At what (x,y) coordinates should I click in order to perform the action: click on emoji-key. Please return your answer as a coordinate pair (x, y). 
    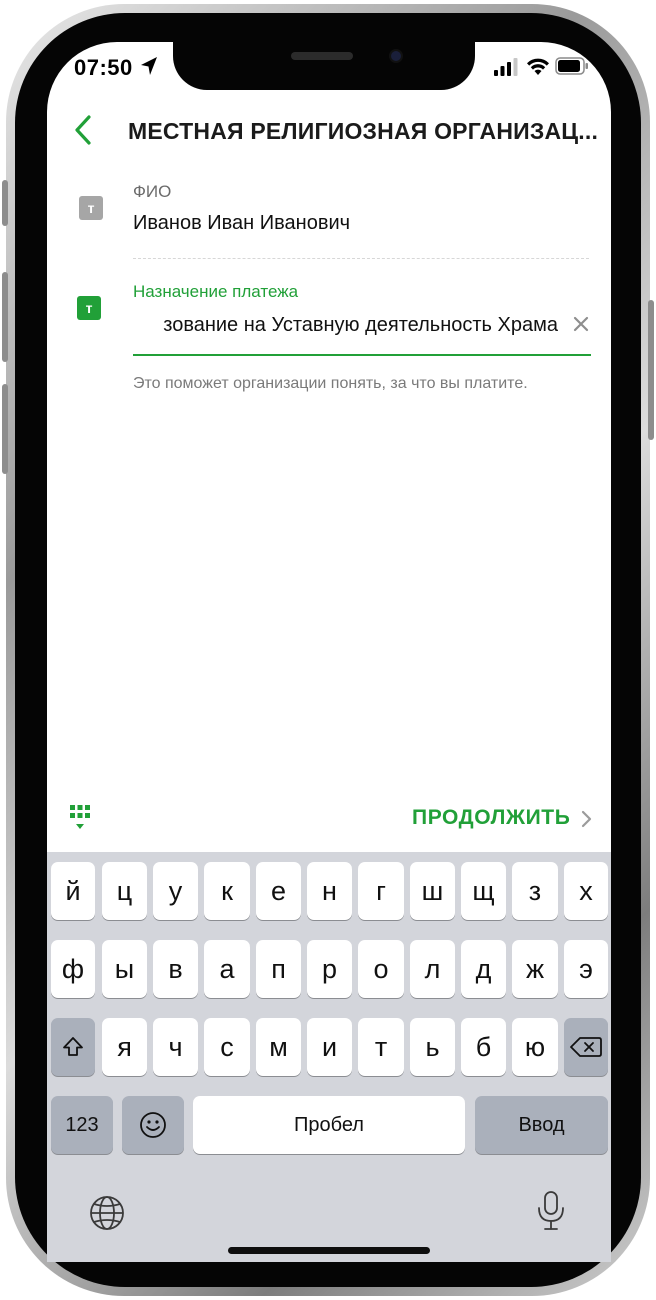
    Looking at the image, I should click on (153, 1125).